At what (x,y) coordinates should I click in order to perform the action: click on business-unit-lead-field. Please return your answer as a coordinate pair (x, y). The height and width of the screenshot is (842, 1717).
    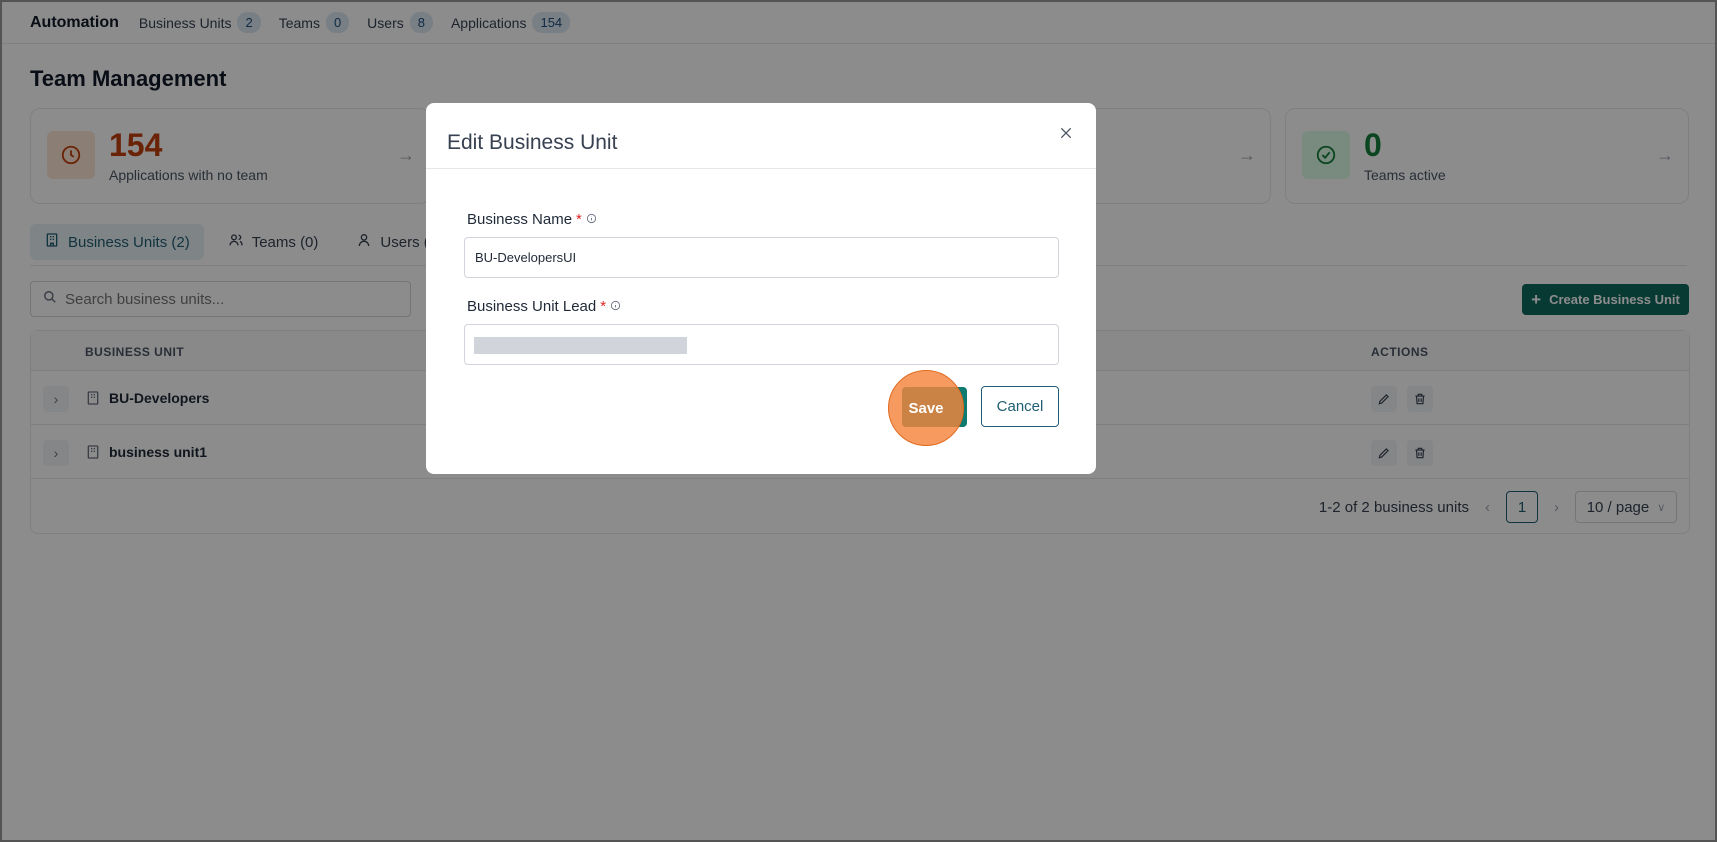
    Looking at the image, I should click on (761, 344).